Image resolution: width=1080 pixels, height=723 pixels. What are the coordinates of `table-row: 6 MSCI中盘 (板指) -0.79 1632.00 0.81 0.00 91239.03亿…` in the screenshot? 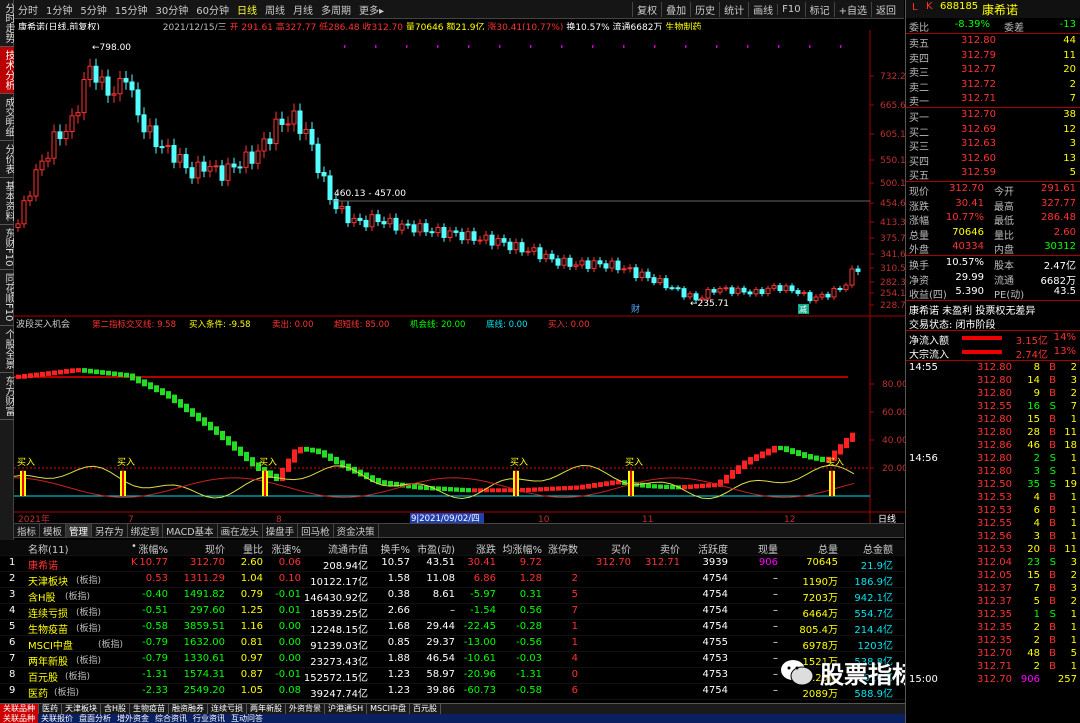 It's located at (452, 644).